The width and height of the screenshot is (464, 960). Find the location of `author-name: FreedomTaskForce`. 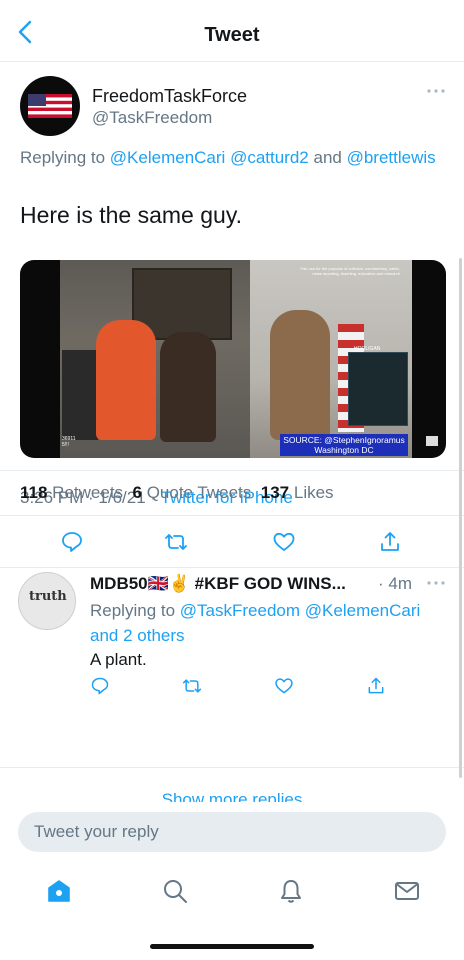

author-name: FreedomTaskForce is located at coordinates (169, 96).